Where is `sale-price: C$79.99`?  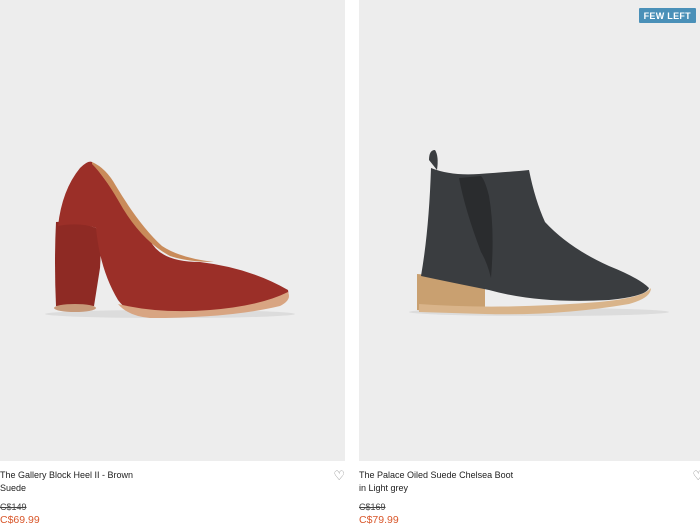 sale-price: C$79.99 is located at coordinates (379, 520).